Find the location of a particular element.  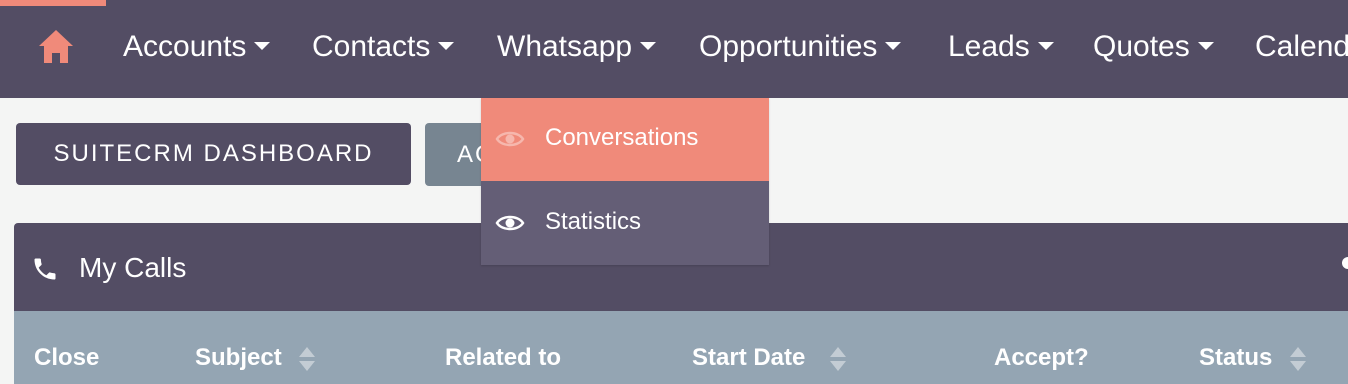

column-header-start-date: Start Date is located at coordinates (748, 358).